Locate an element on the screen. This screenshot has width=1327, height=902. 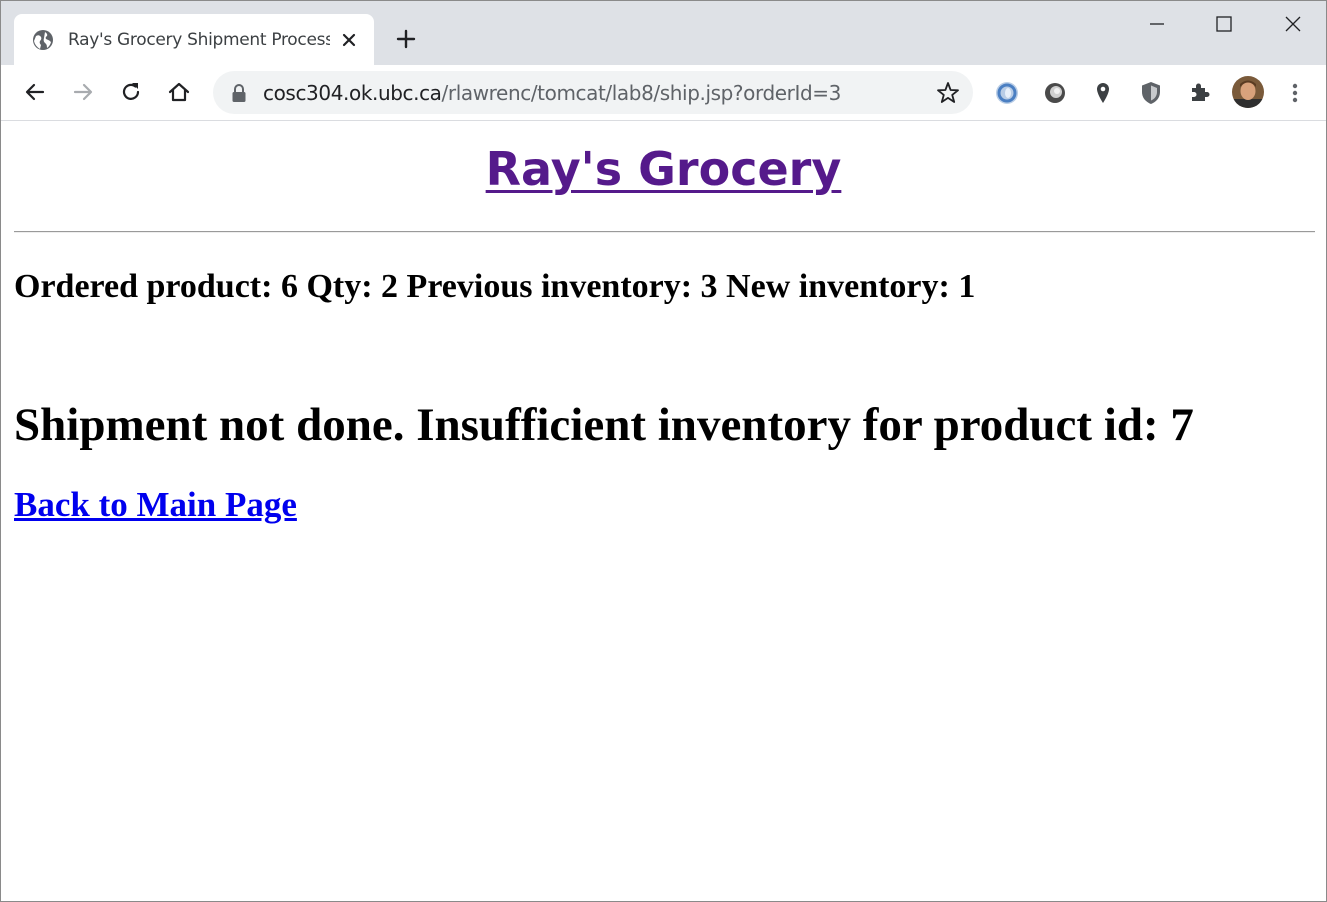
shield-icon is located at coordinates (1151, 93).